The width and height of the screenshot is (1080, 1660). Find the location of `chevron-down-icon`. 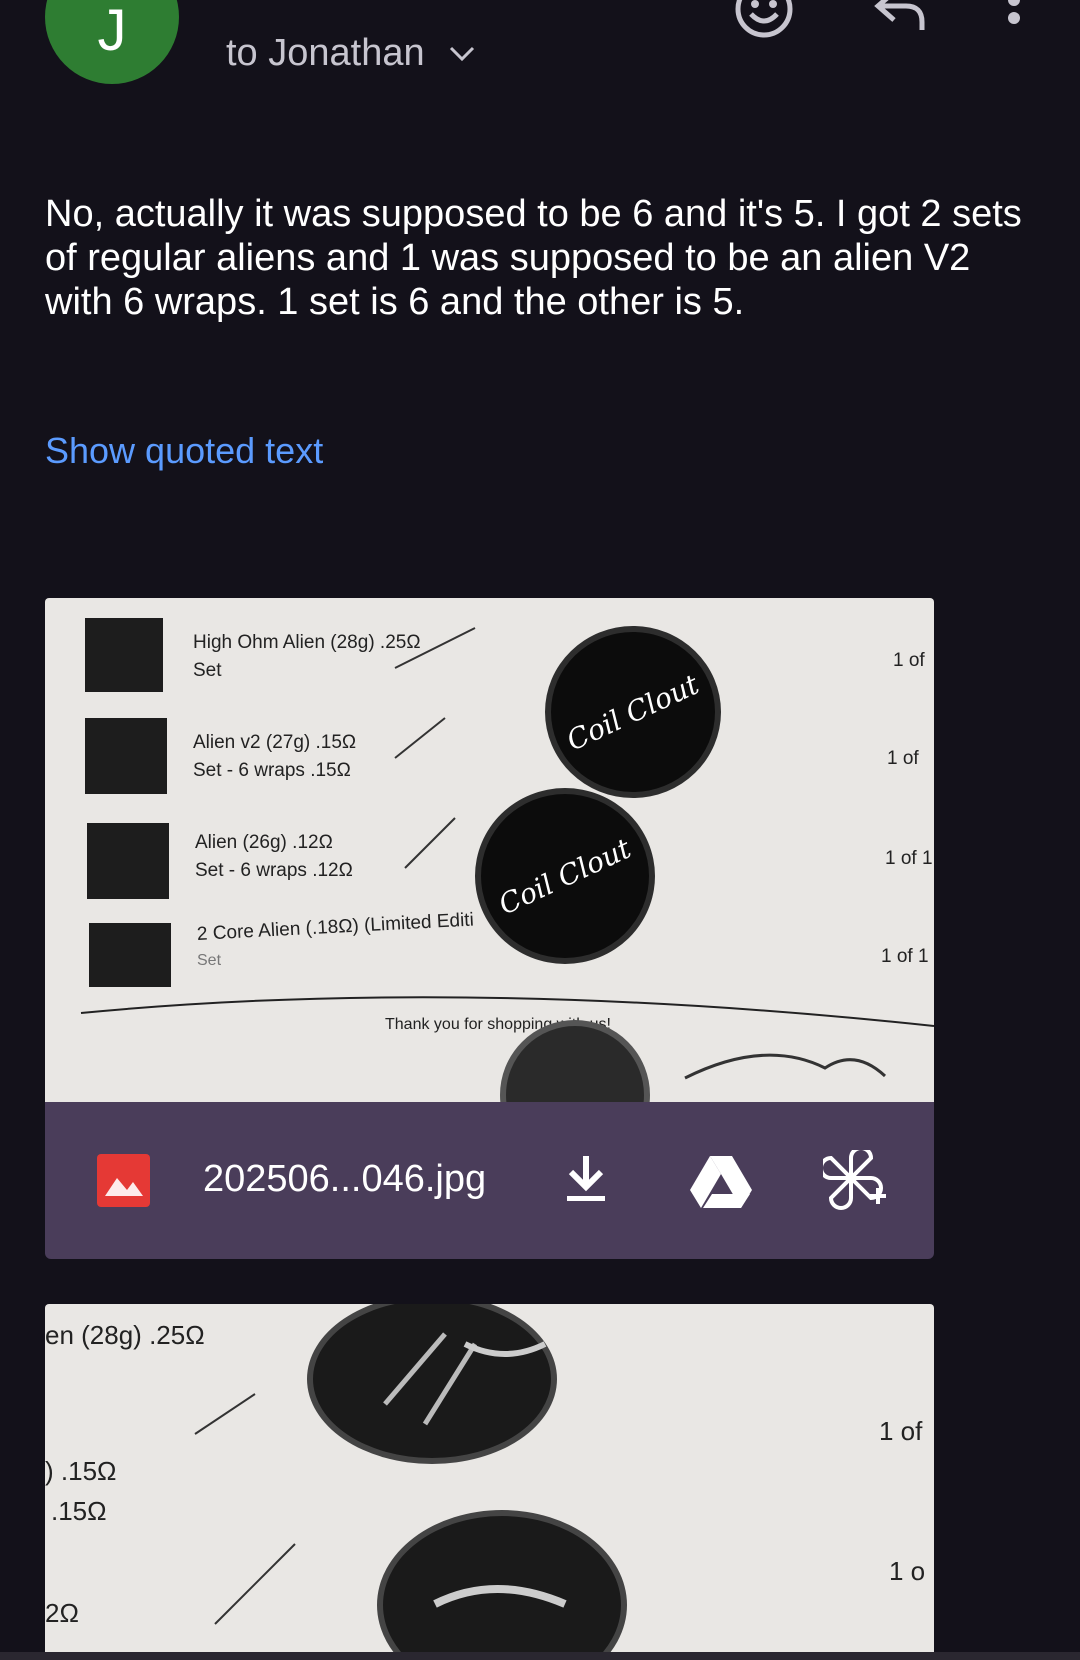

chevron-down-icon is located at coordinates (461, 53).